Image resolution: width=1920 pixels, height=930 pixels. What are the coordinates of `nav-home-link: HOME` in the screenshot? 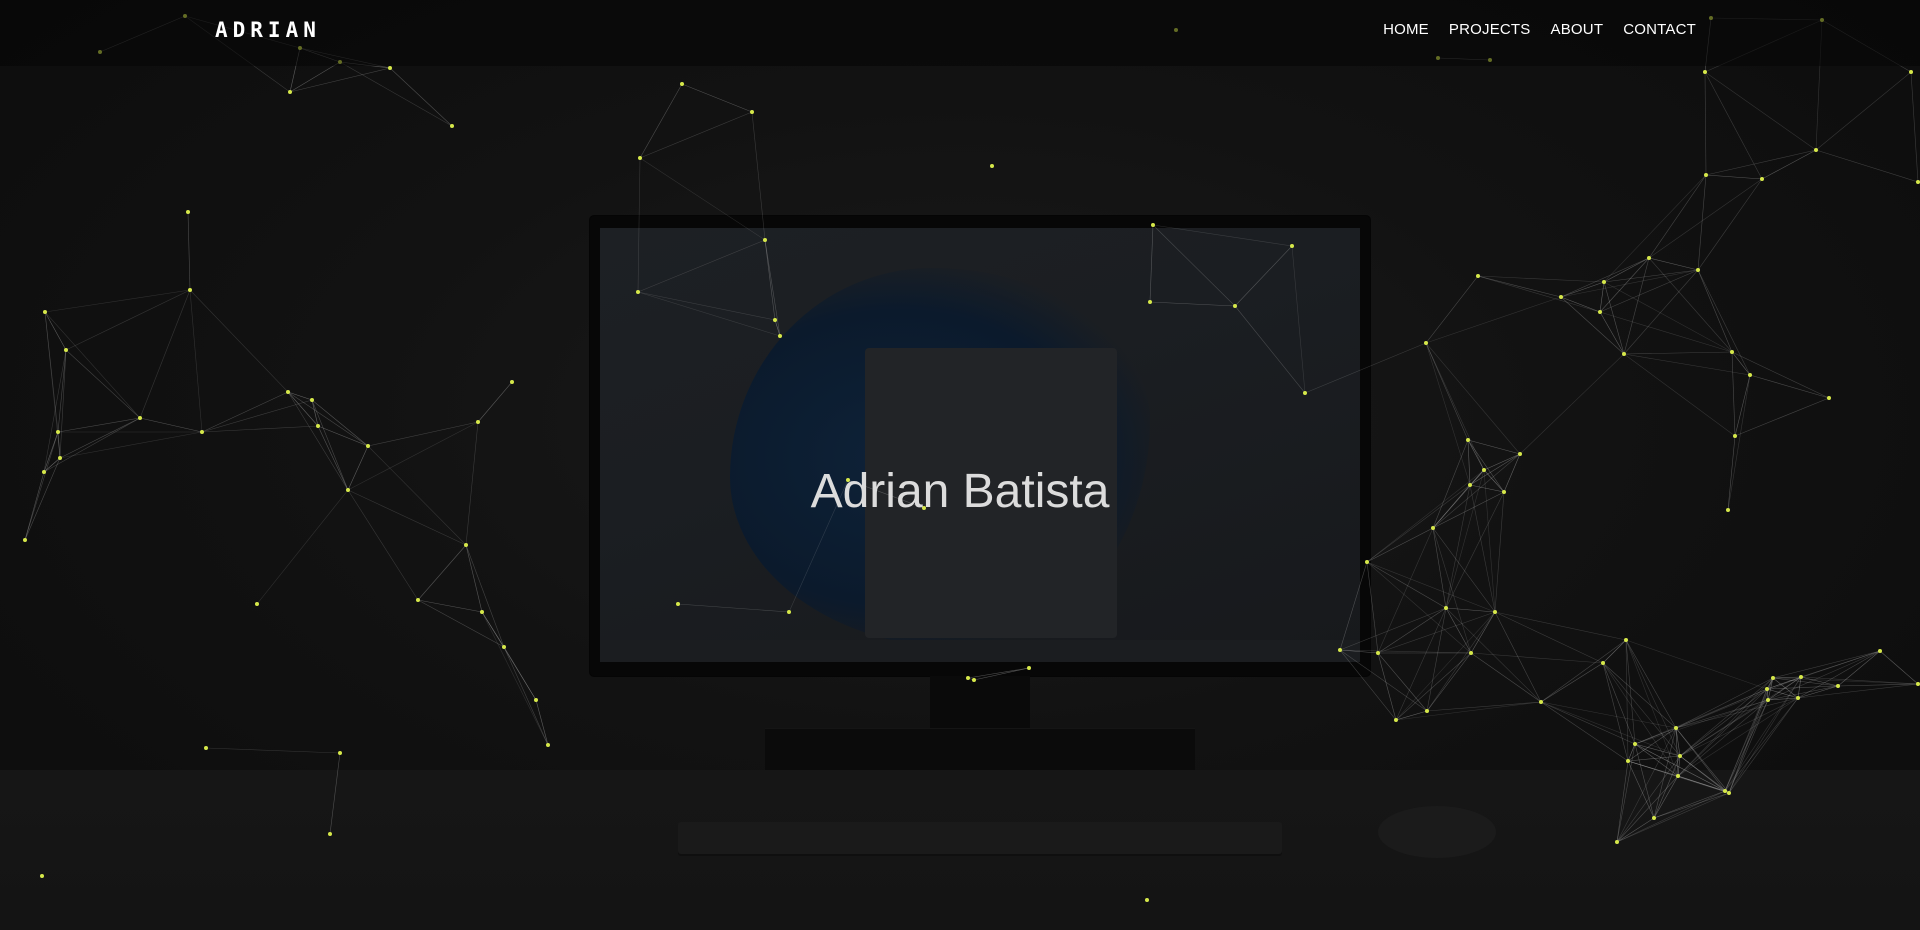 It's located at (1406, 29).